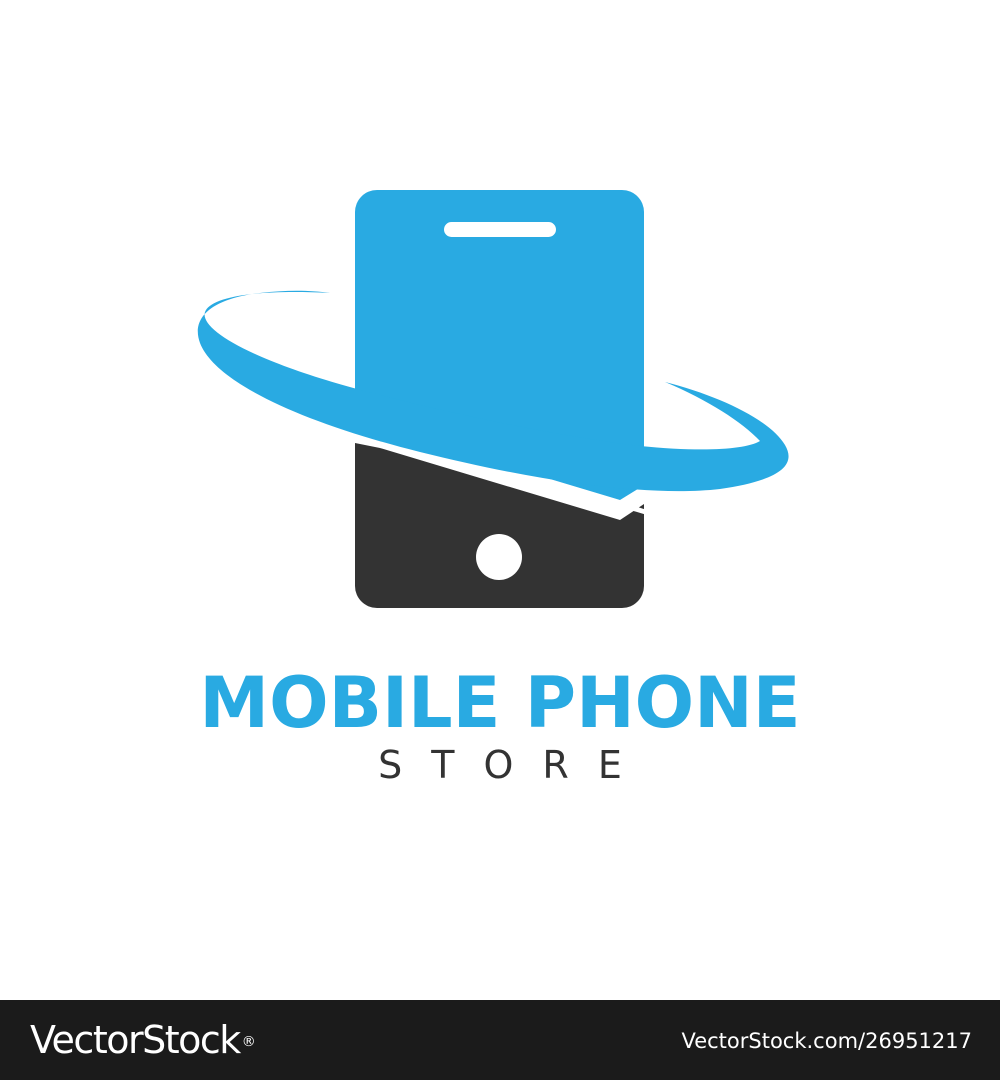 This screenshot has width=1000, height=1080. I want to click on registered-mark: ®, so click(248, 1042).